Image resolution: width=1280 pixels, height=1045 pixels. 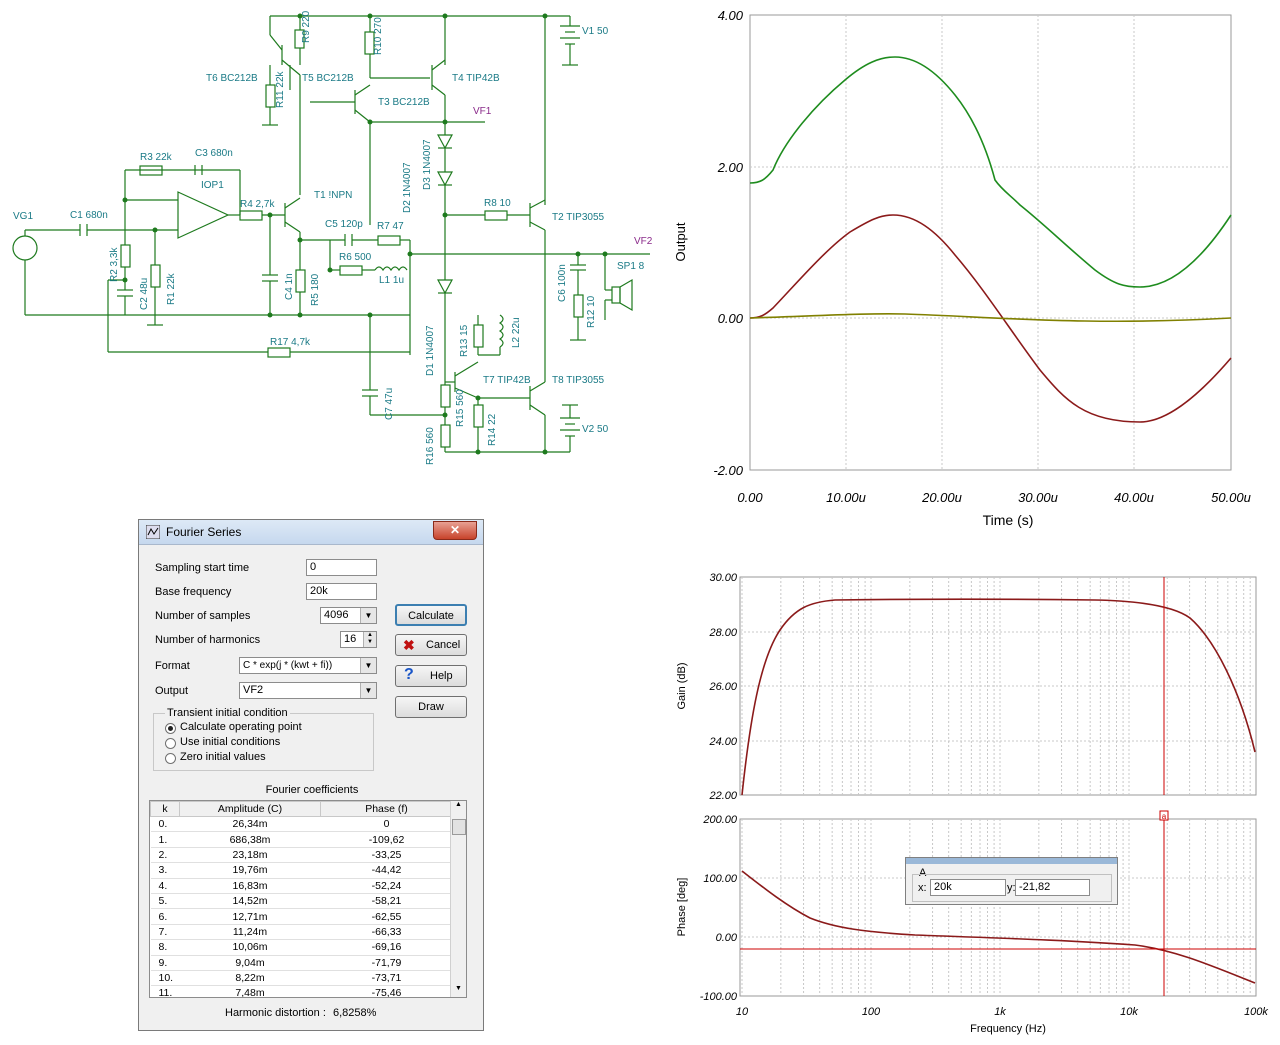 What do you see at coordinates (230, 742) in the screenshot?
I see `radio-use-initial-label: Use initial conditions` at bounding box center [230, 742].